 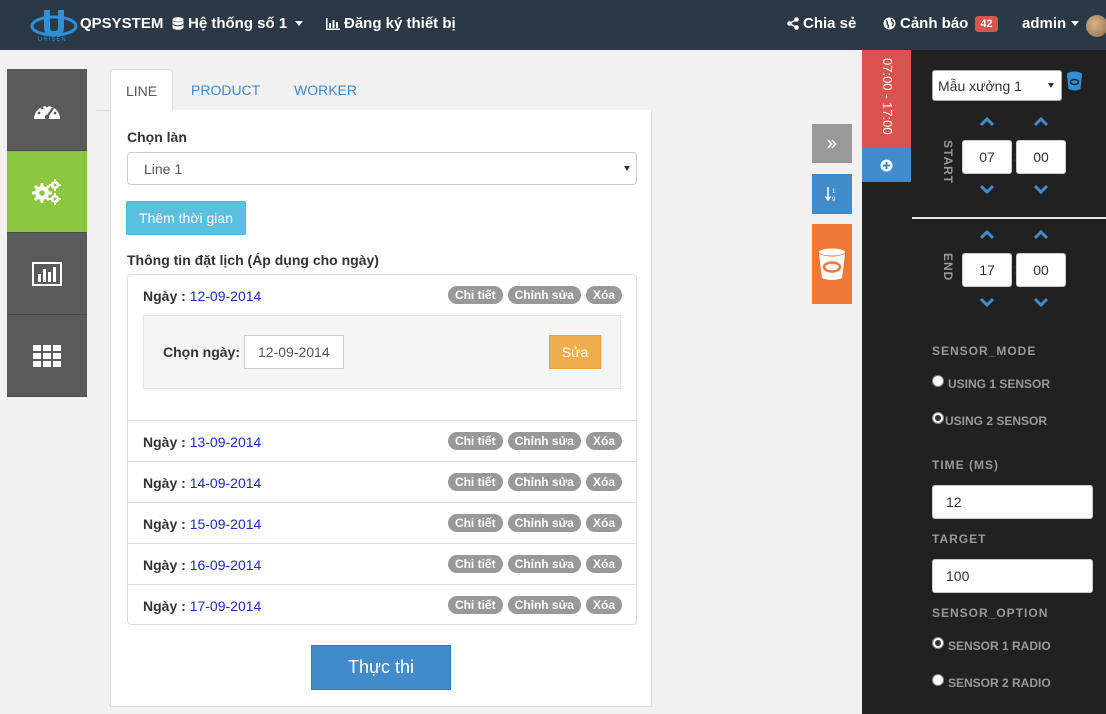 What do you see at coordinates (987, 157) in the screenshot?
I see `start-hour-input: 07` at bounding box center [987, 157].